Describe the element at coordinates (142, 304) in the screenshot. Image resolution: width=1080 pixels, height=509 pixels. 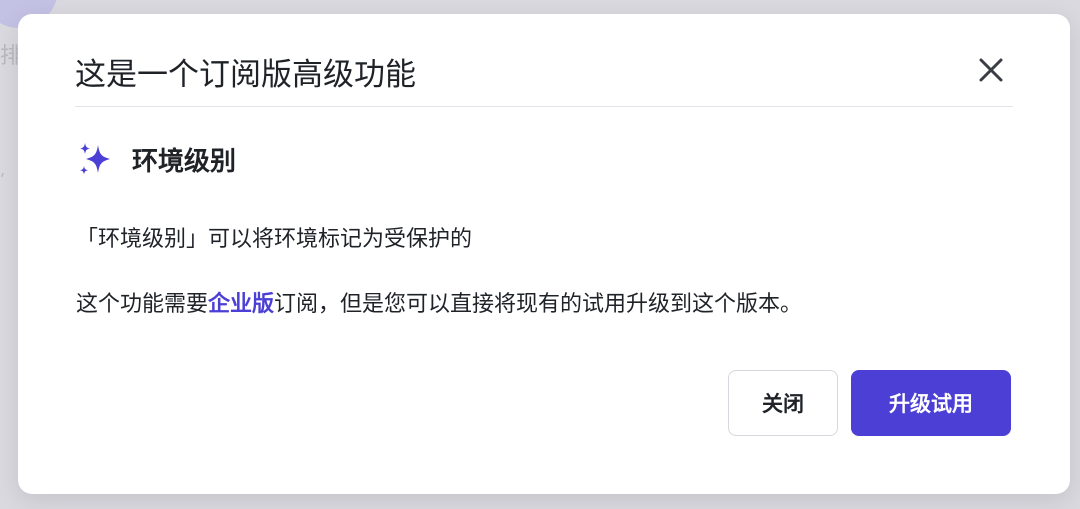
I see `upgrade-message-prefix: 这个功能需要` at that location.